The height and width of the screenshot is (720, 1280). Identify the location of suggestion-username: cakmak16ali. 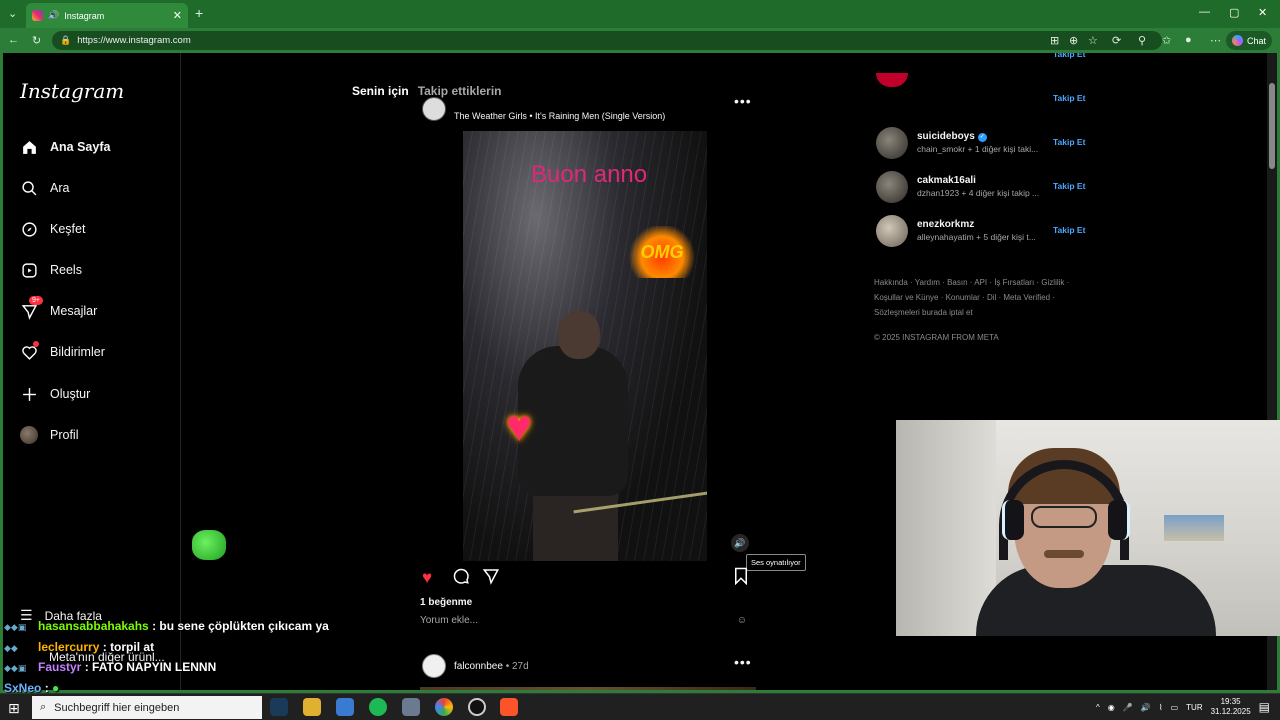
(946, 180).